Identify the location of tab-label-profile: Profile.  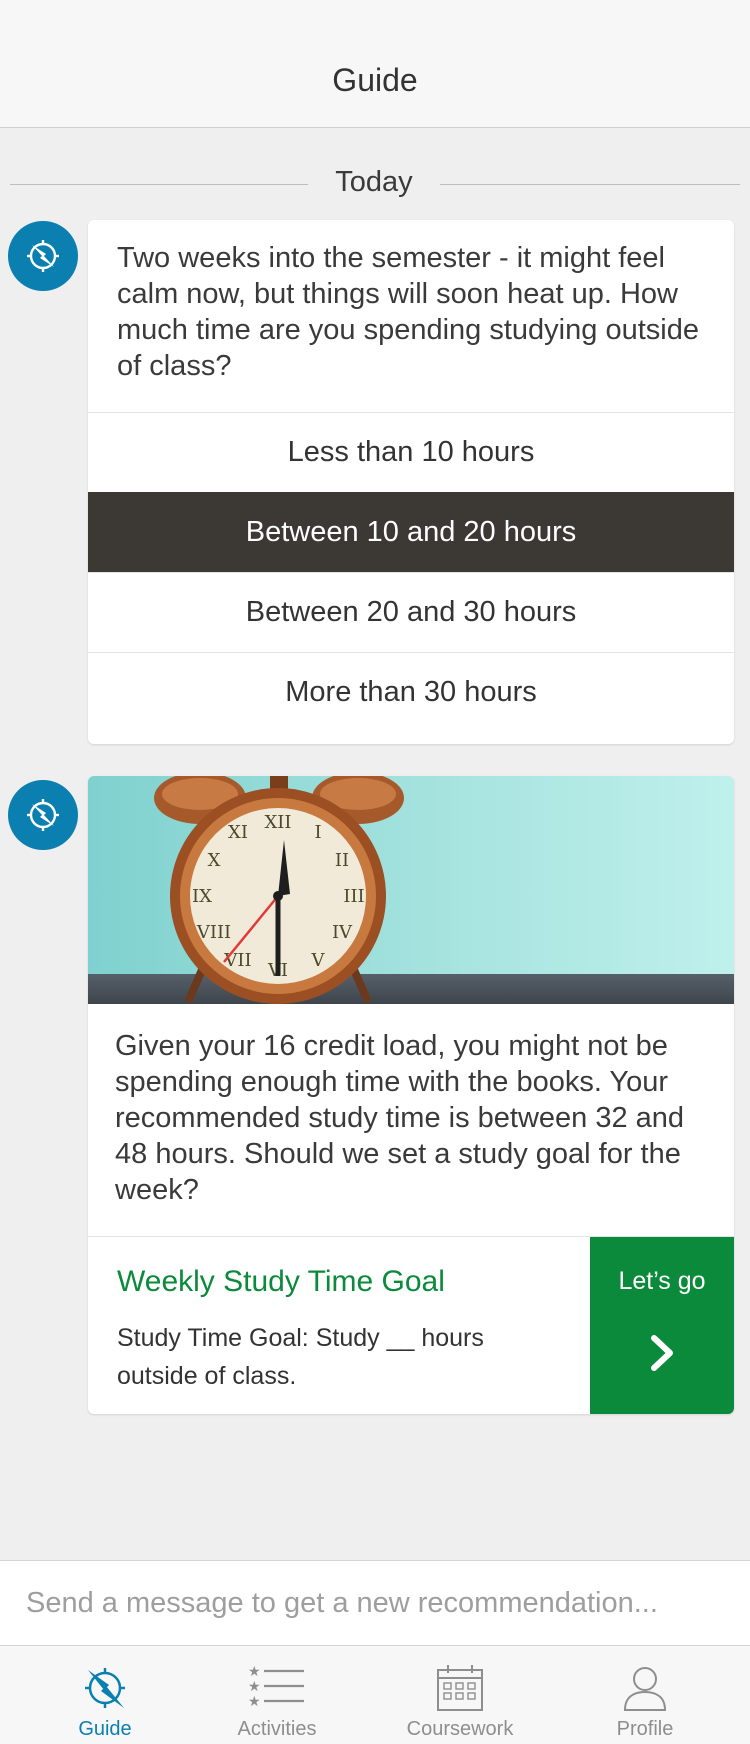
(645, 1729).